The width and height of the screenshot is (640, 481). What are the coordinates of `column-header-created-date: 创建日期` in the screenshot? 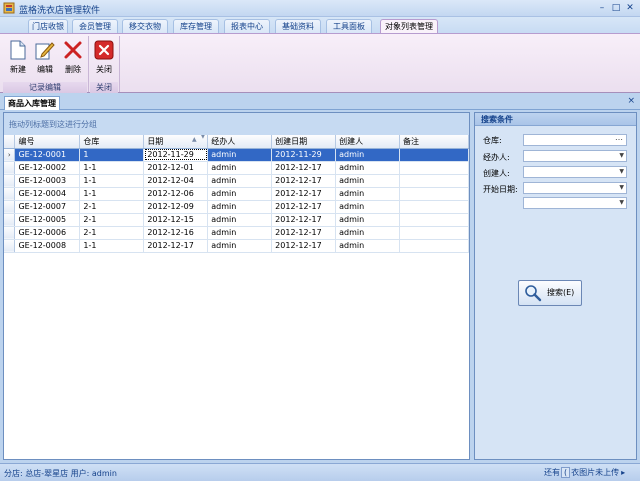 It's located at (304, 142).